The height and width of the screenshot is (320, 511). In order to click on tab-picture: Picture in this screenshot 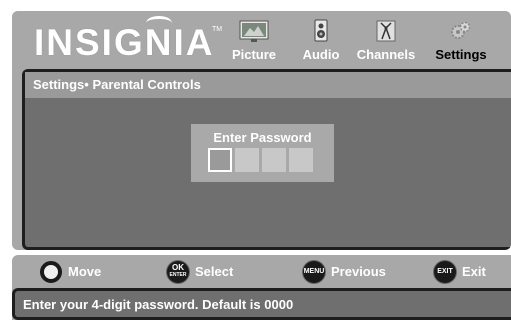, I will do `click(254, 43)`.